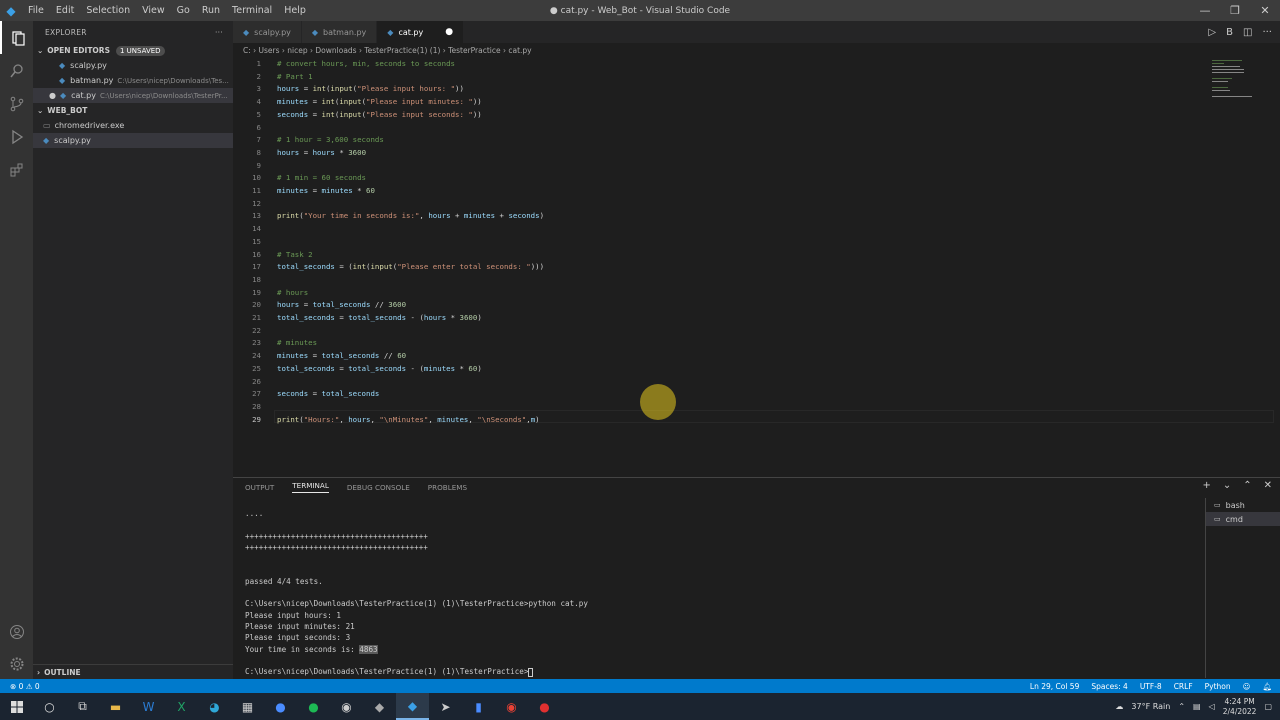 Image resolution: width=1280 pixels, height=720 pixels. What do you see at coordinates (379, 706) in the screenshot?
I see `app-icon: ◆` at bounding box center [379, 706].